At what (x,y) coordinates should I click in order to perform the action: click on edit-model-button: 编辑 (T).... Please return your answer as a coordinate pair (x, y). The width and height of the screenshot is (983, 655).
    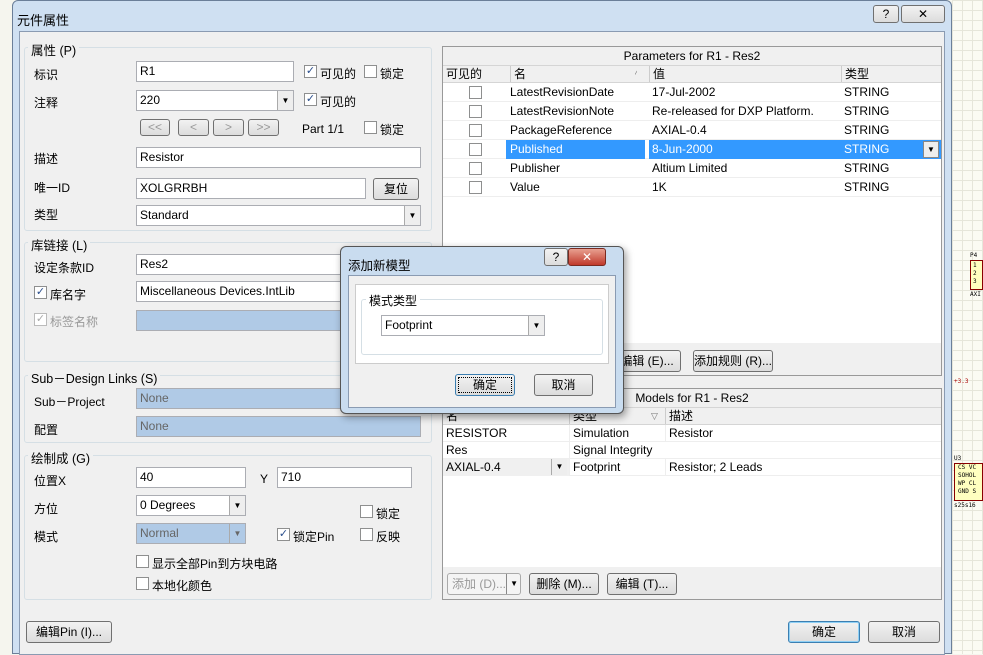
    Looking at the image, I should click on (642, 584).